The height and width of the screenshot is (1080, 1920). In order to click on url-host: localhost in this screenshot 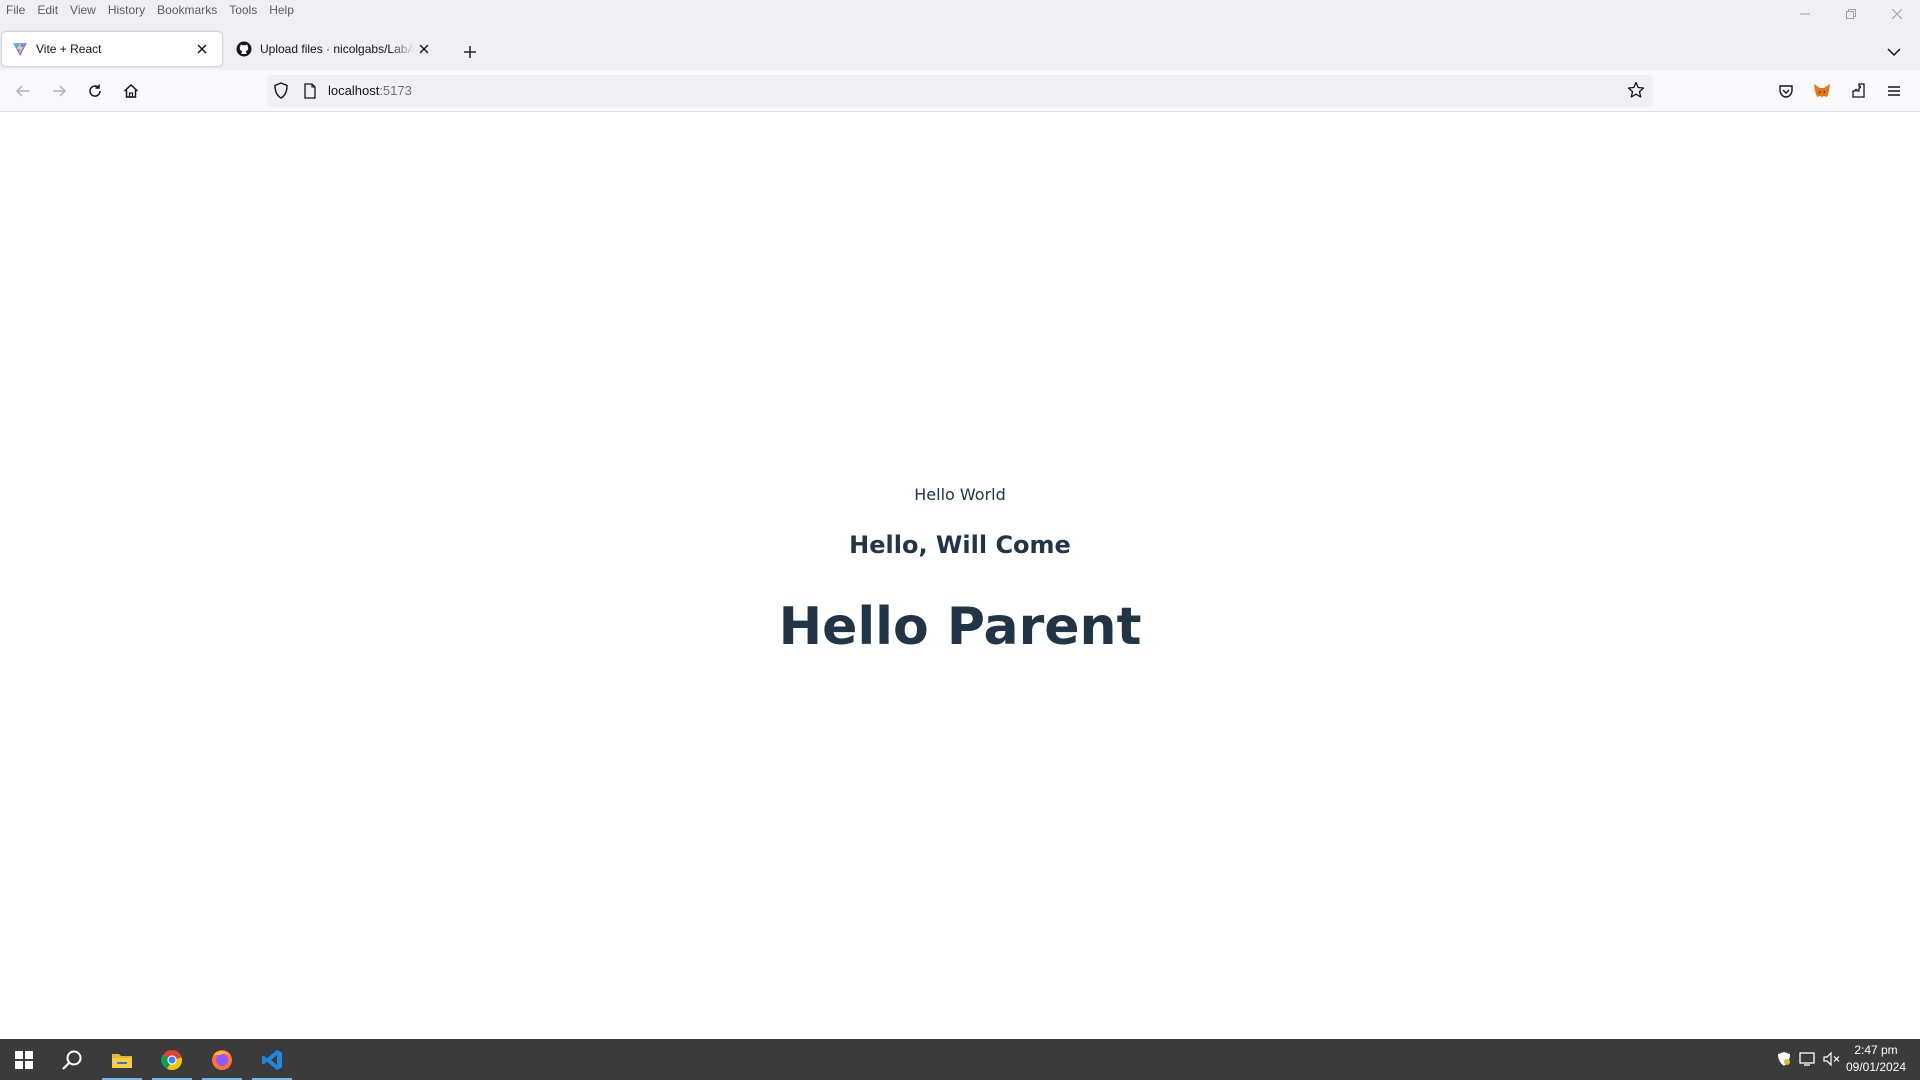, I will do `click(354, 90)`.